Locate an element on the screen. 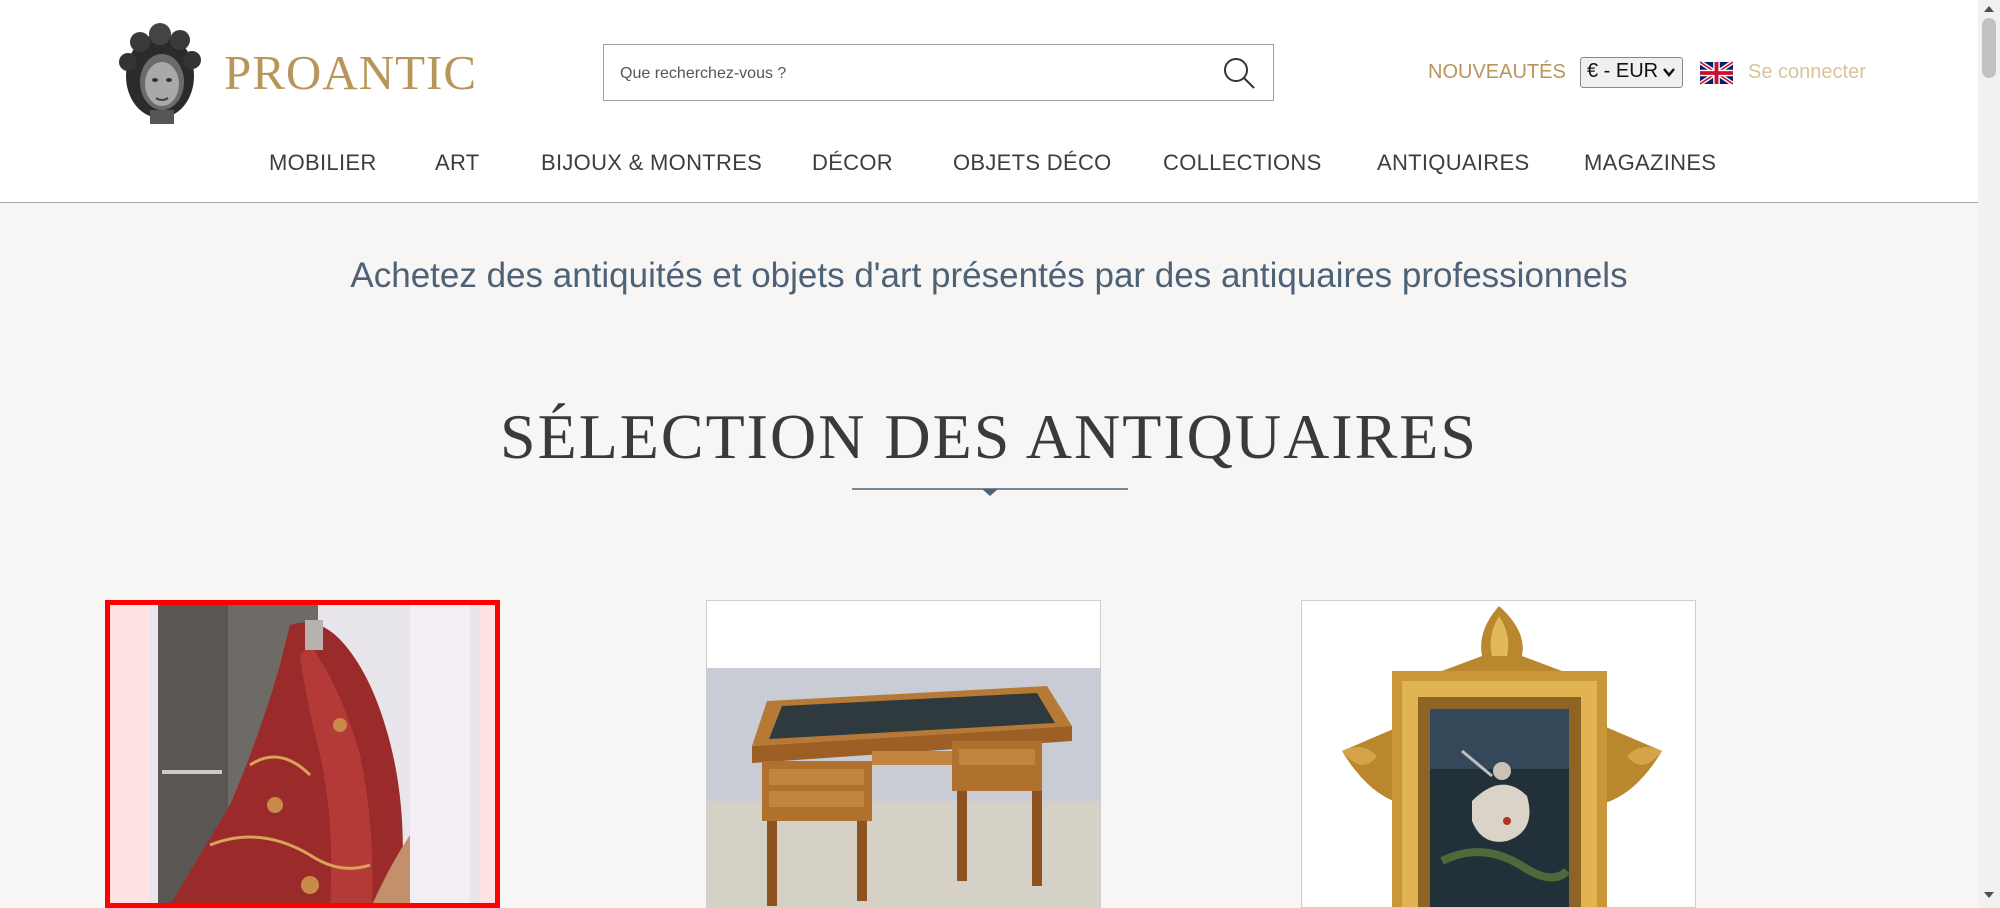  nav-item-art: ART is located at coordinates (457, 163).